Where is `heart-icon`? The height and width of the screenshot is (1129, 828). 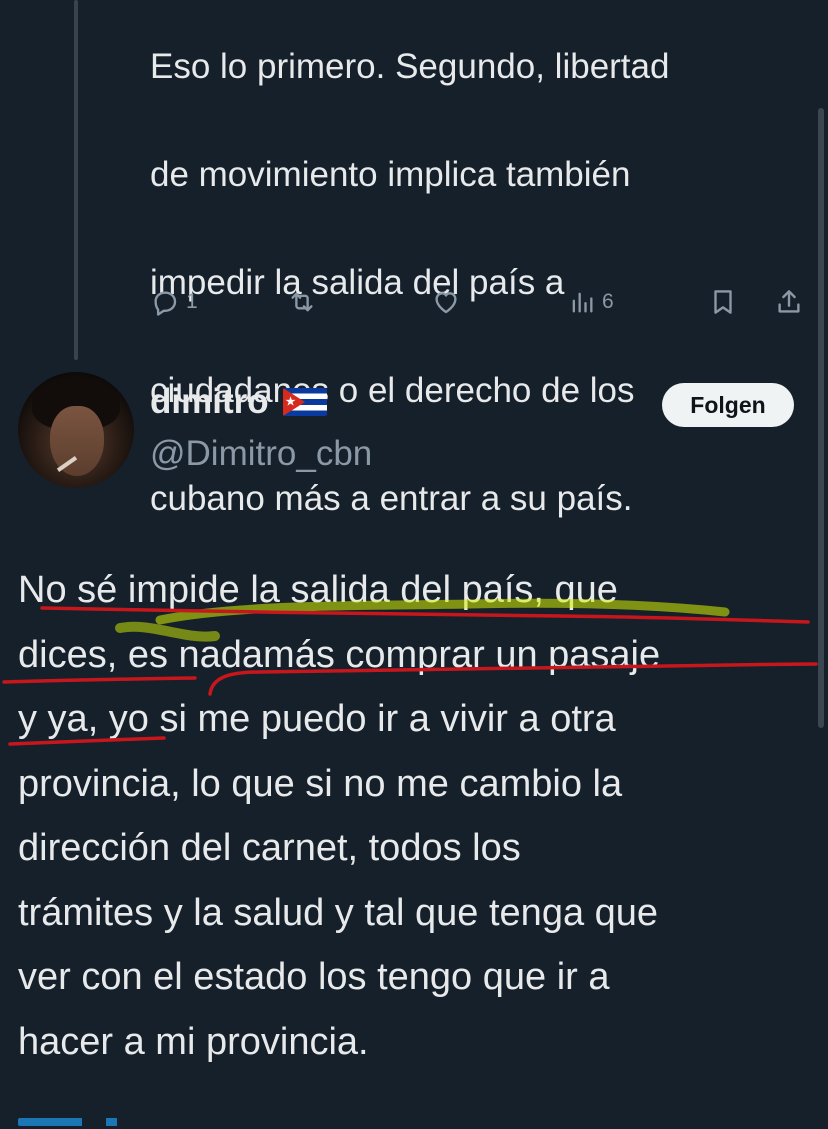
heart-icon is located at coordinates (446, 302).